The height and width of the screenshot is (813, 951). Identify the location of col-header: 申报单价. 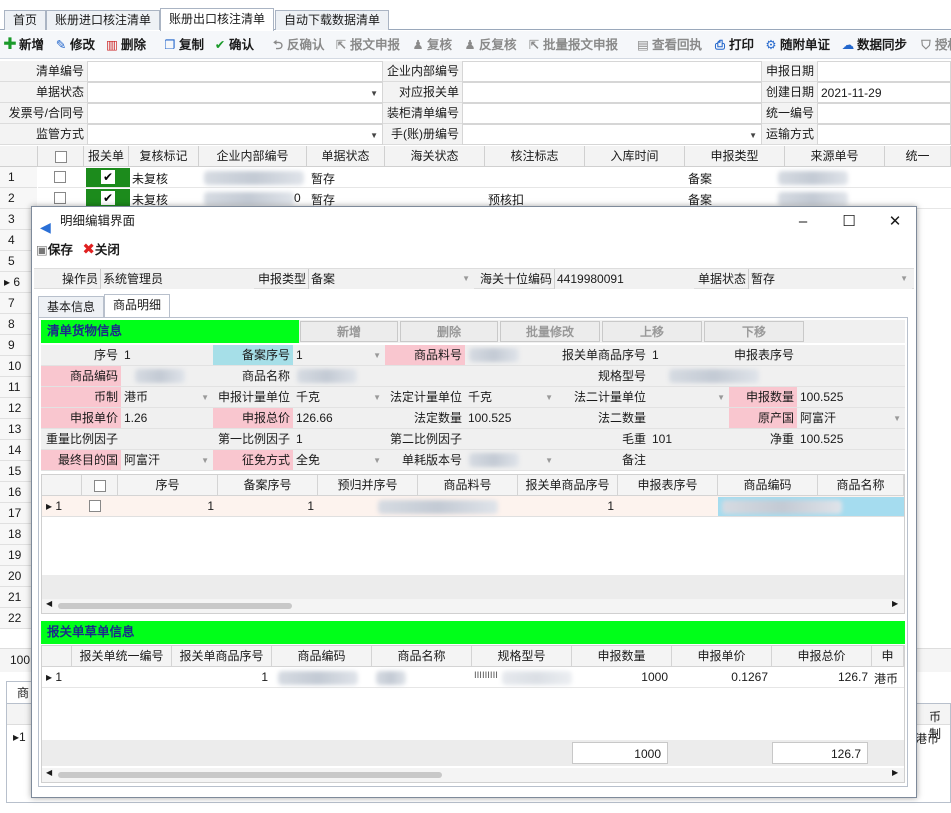
(722, 656).